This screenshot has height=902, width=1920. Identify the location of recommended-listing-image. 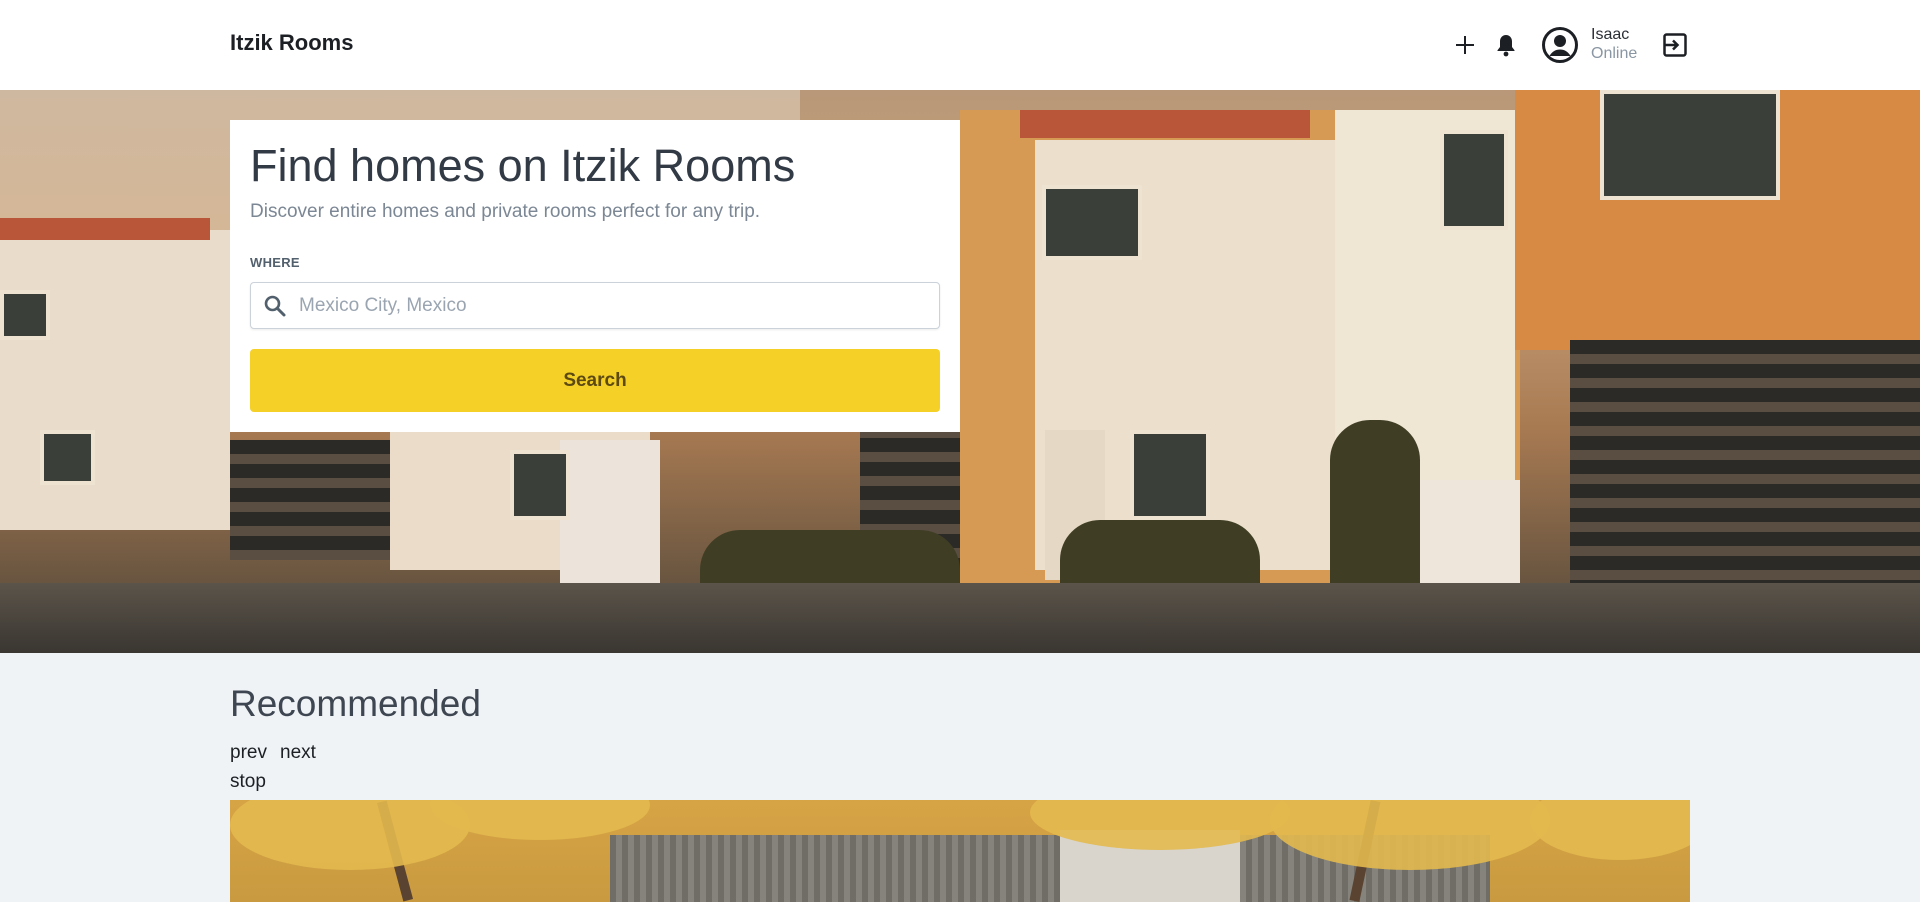
(960, 851).